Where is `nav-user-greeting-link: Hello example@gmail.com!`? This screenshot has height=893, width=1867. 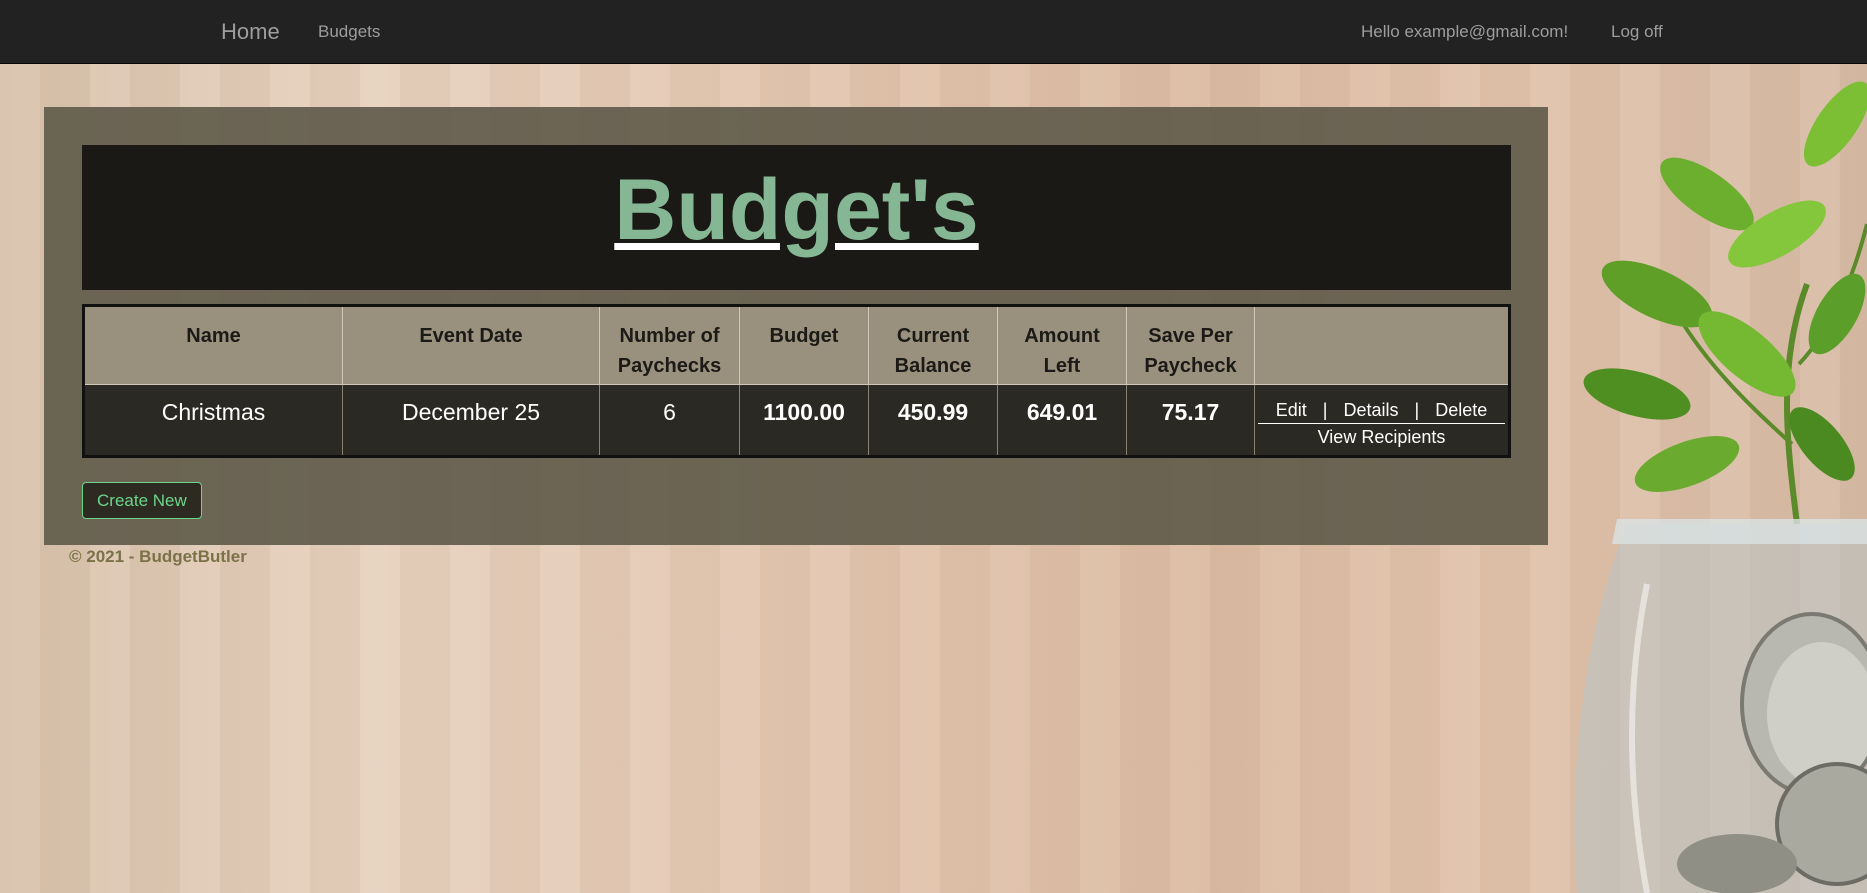
nav-user-greeting-link: Hello example@gmail.com! is located at coordinates (1464, 32).